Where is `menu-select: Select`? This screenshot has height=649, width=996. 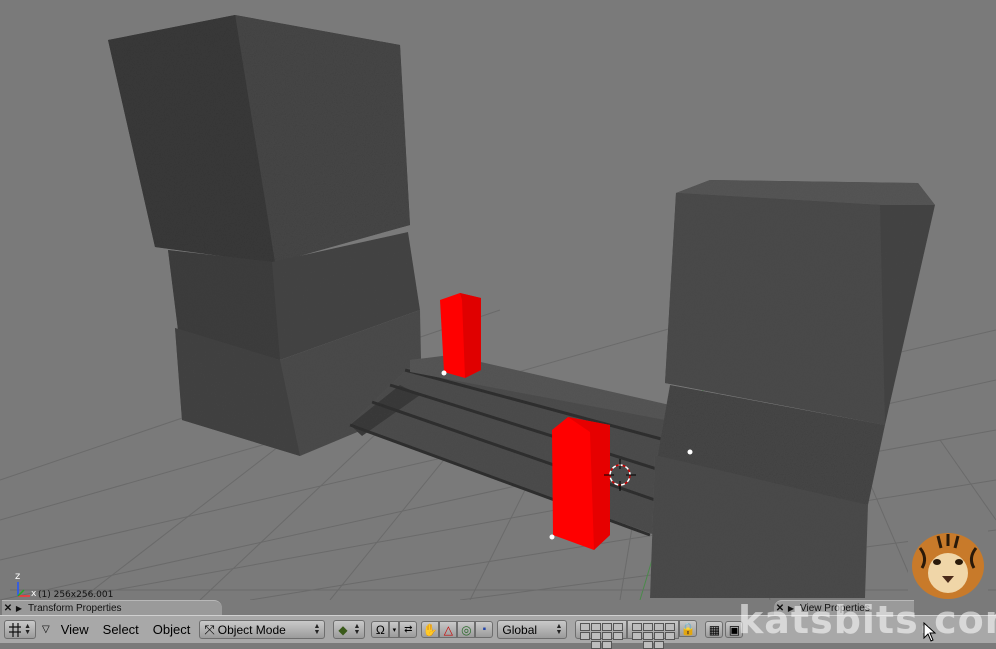 menu-select: Select is located at coordinates (121, 629).